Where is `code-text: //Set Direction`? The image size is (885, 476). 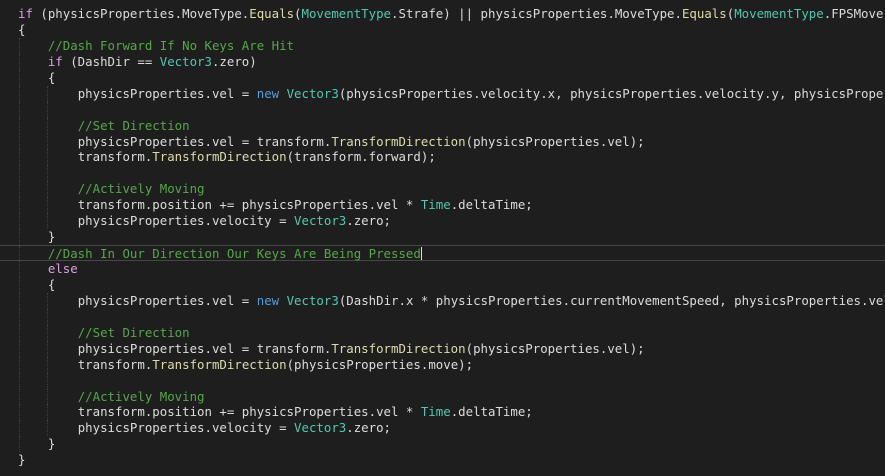 code-text: //Set Direction is located at coordinates (104, 333).